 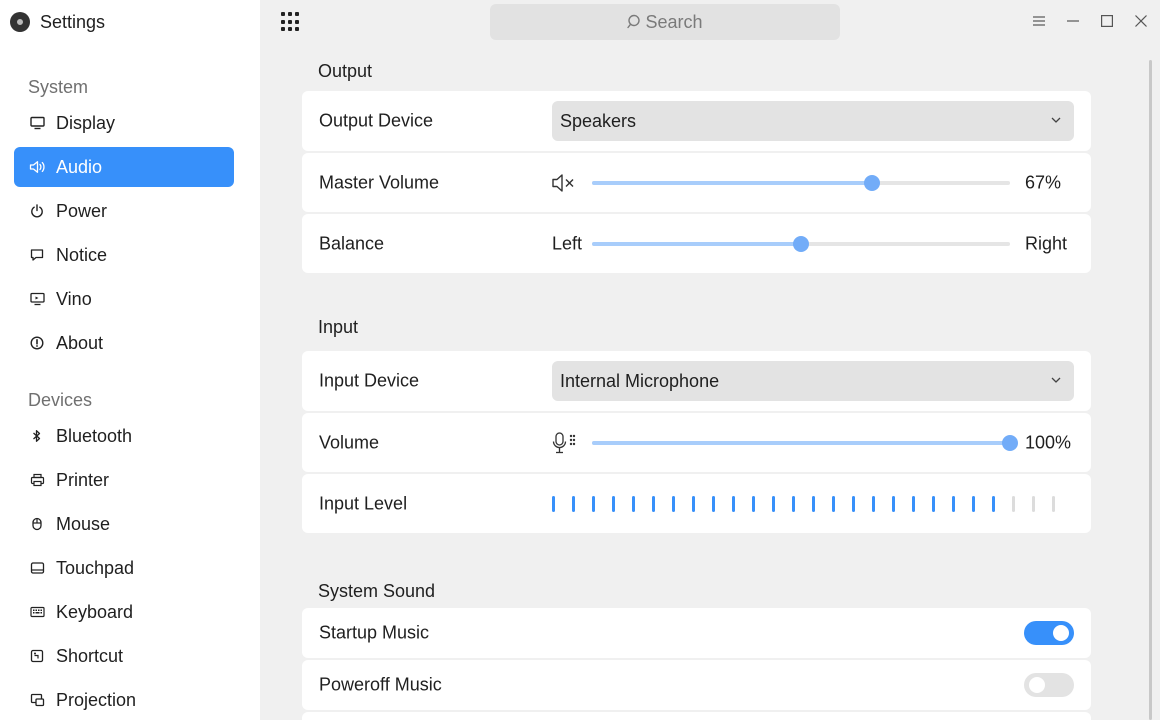 I want to click on sidebar-item-keyboard: Keyboard, so click(x=124, y=612).